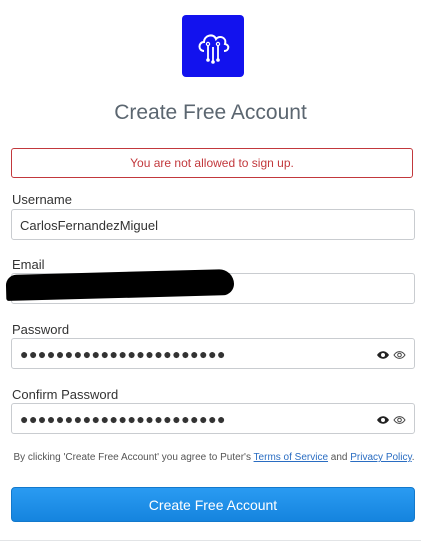  What do you see at coordinates (89, 225) in the screenshot?
I see `username-value: CarlosFernandezMiguel` at bounding box center [89, 225].